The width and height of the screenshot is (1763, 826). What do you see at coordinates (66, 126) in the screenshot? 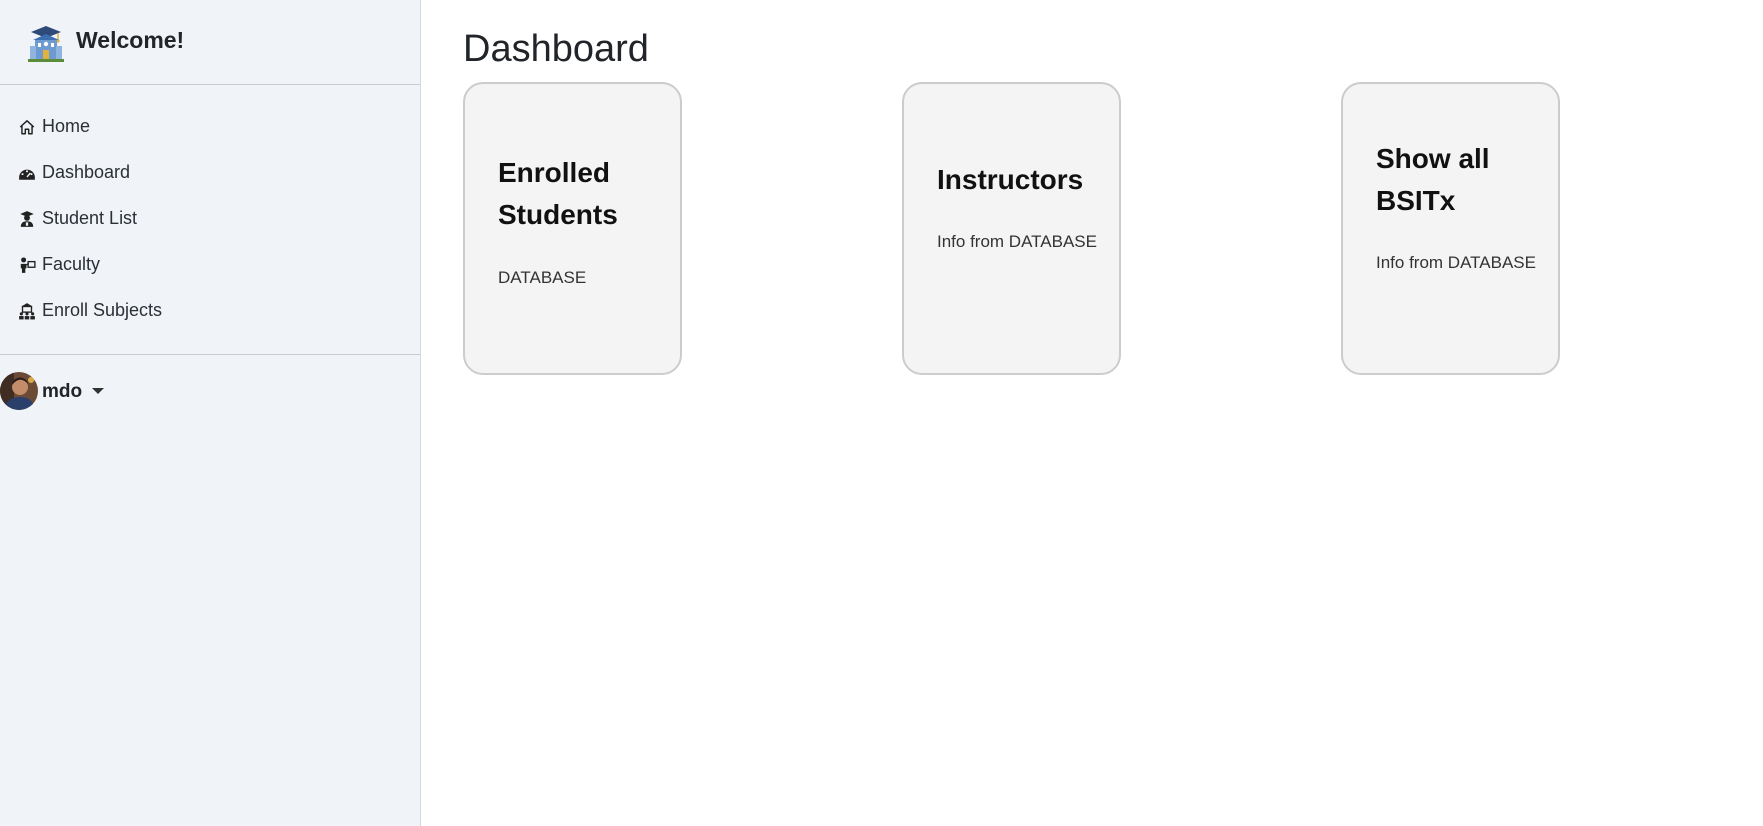
I see `sidebar-item-label: Home` at bounding box center [66, 126].